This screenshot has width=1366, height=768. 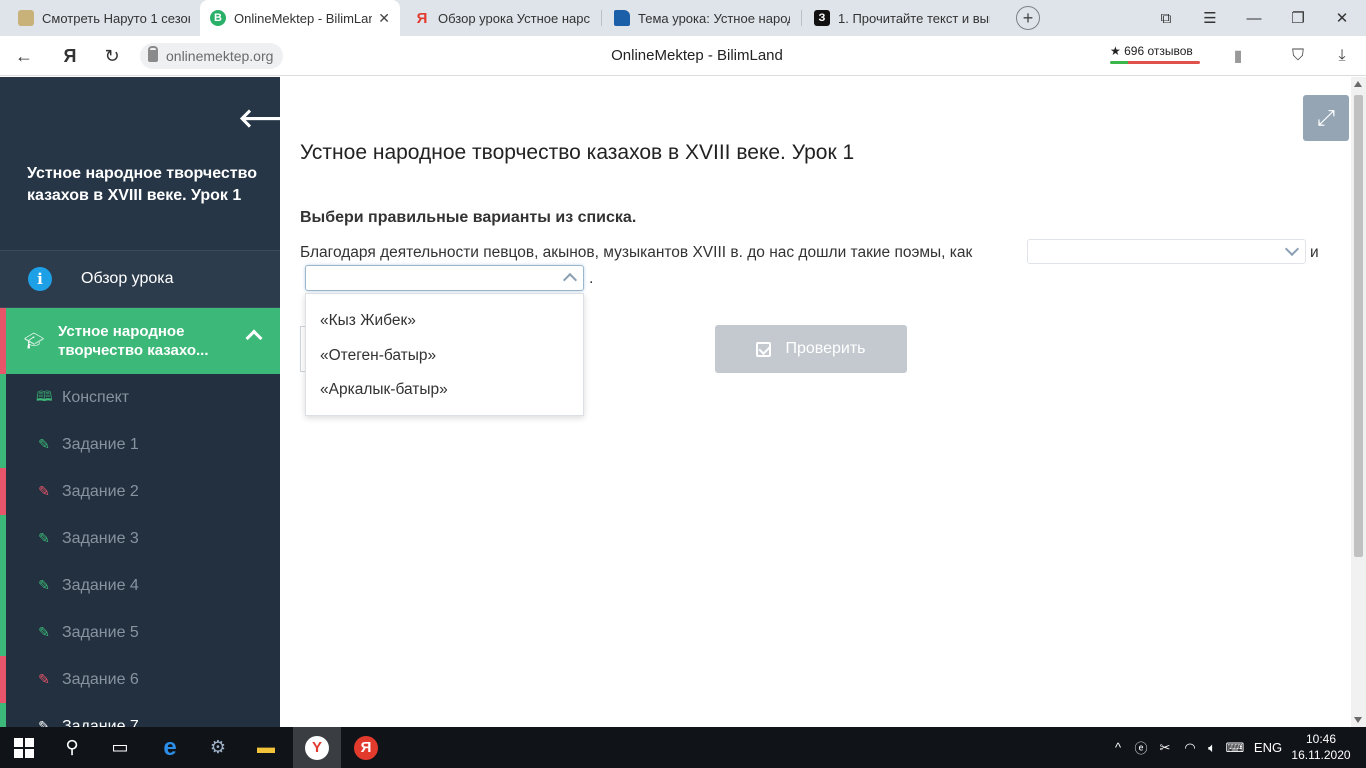 What do you see at coordinates (259, 118) in the screenshot?
I see `back-arrow-icon: 🡐` at bounding box center [259, 118].